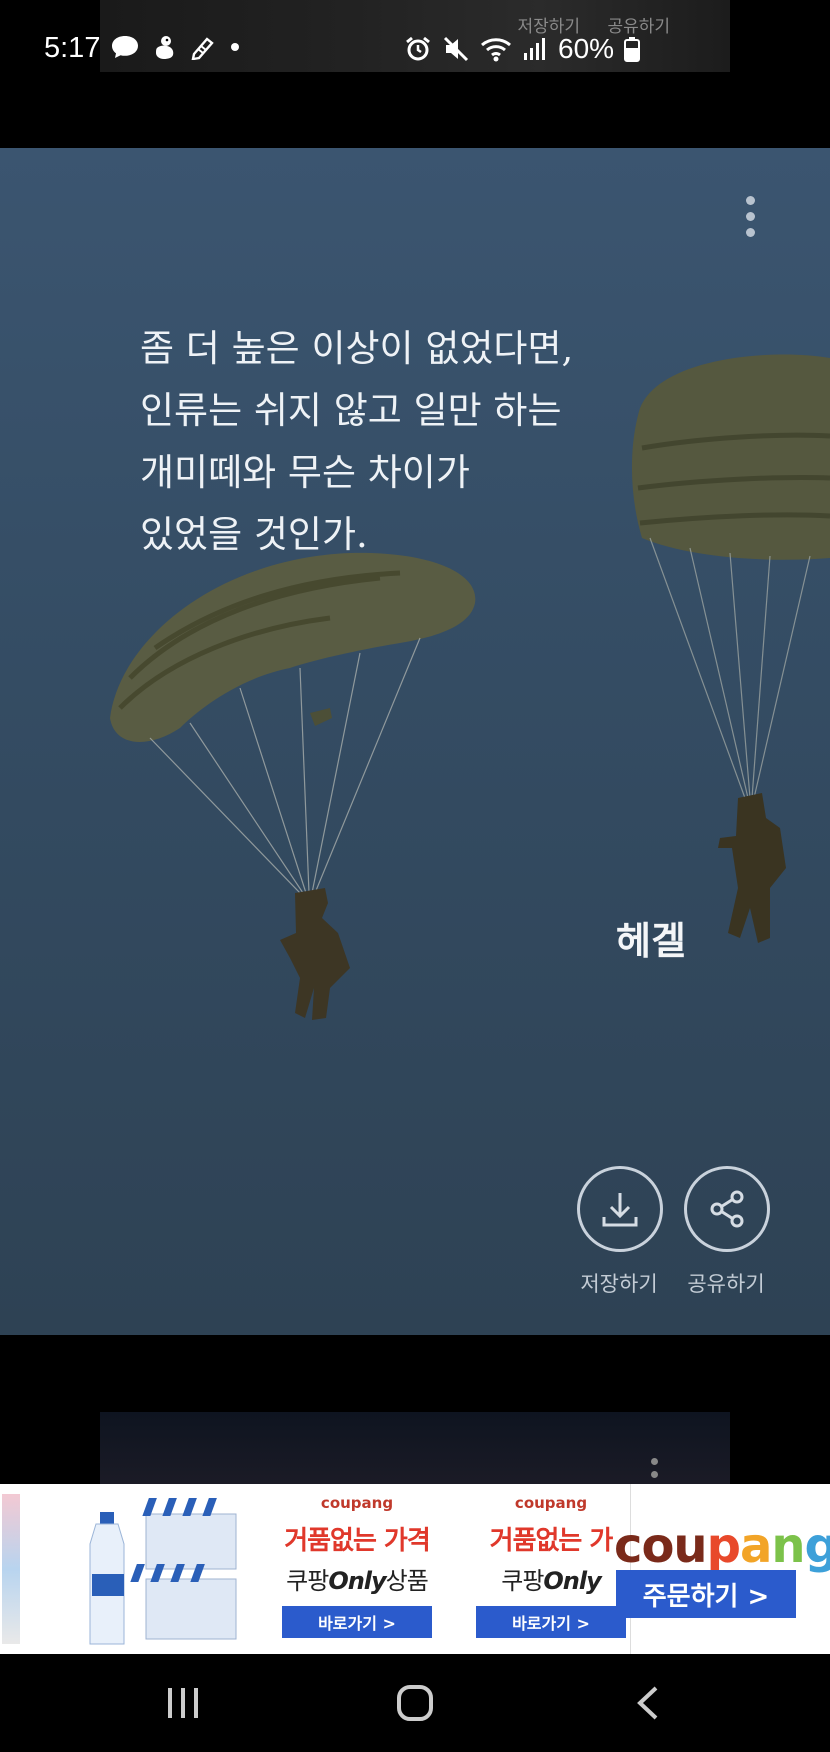 The image size is (830, 1752). I want to click on ad-headline-2: 거품없는 가, so click(551, 1541).